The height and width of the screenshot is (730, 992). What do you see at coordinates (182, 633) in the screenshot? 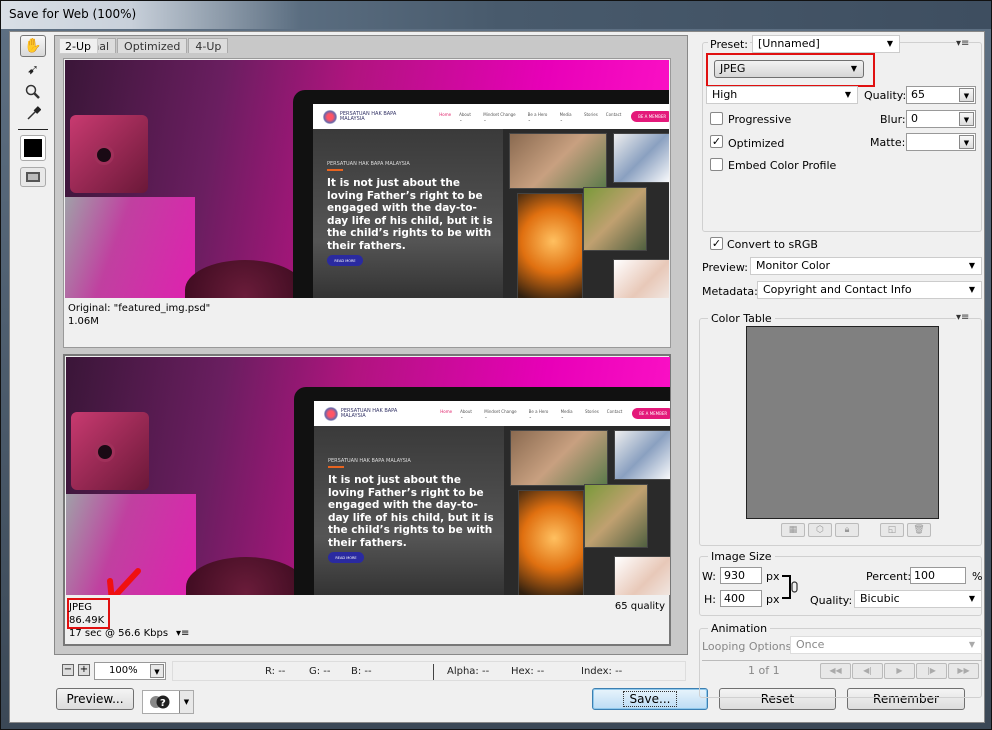
I see `download-speed-menu-icon: ▾≡` at bounding box center [182, 633].